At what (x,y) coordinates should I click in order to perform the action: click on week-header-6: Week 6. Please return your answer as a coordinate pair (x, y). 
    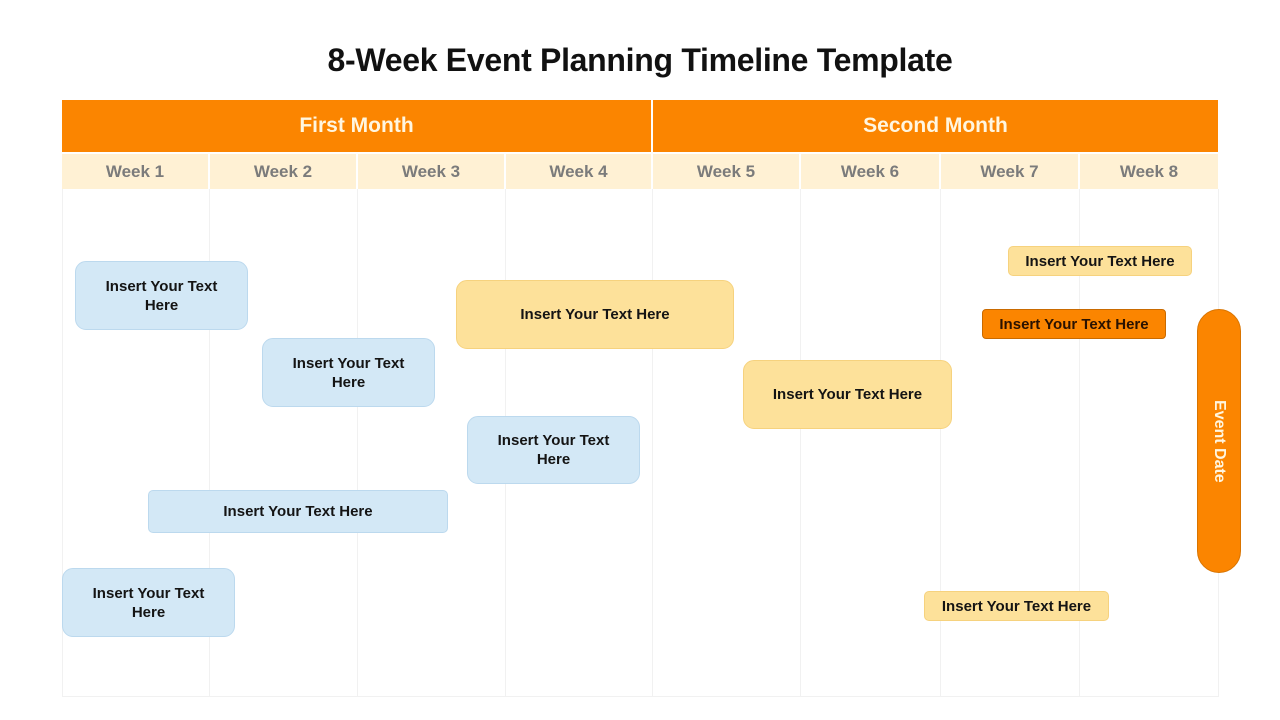
    Looking at the image, I should click on (870, 171).